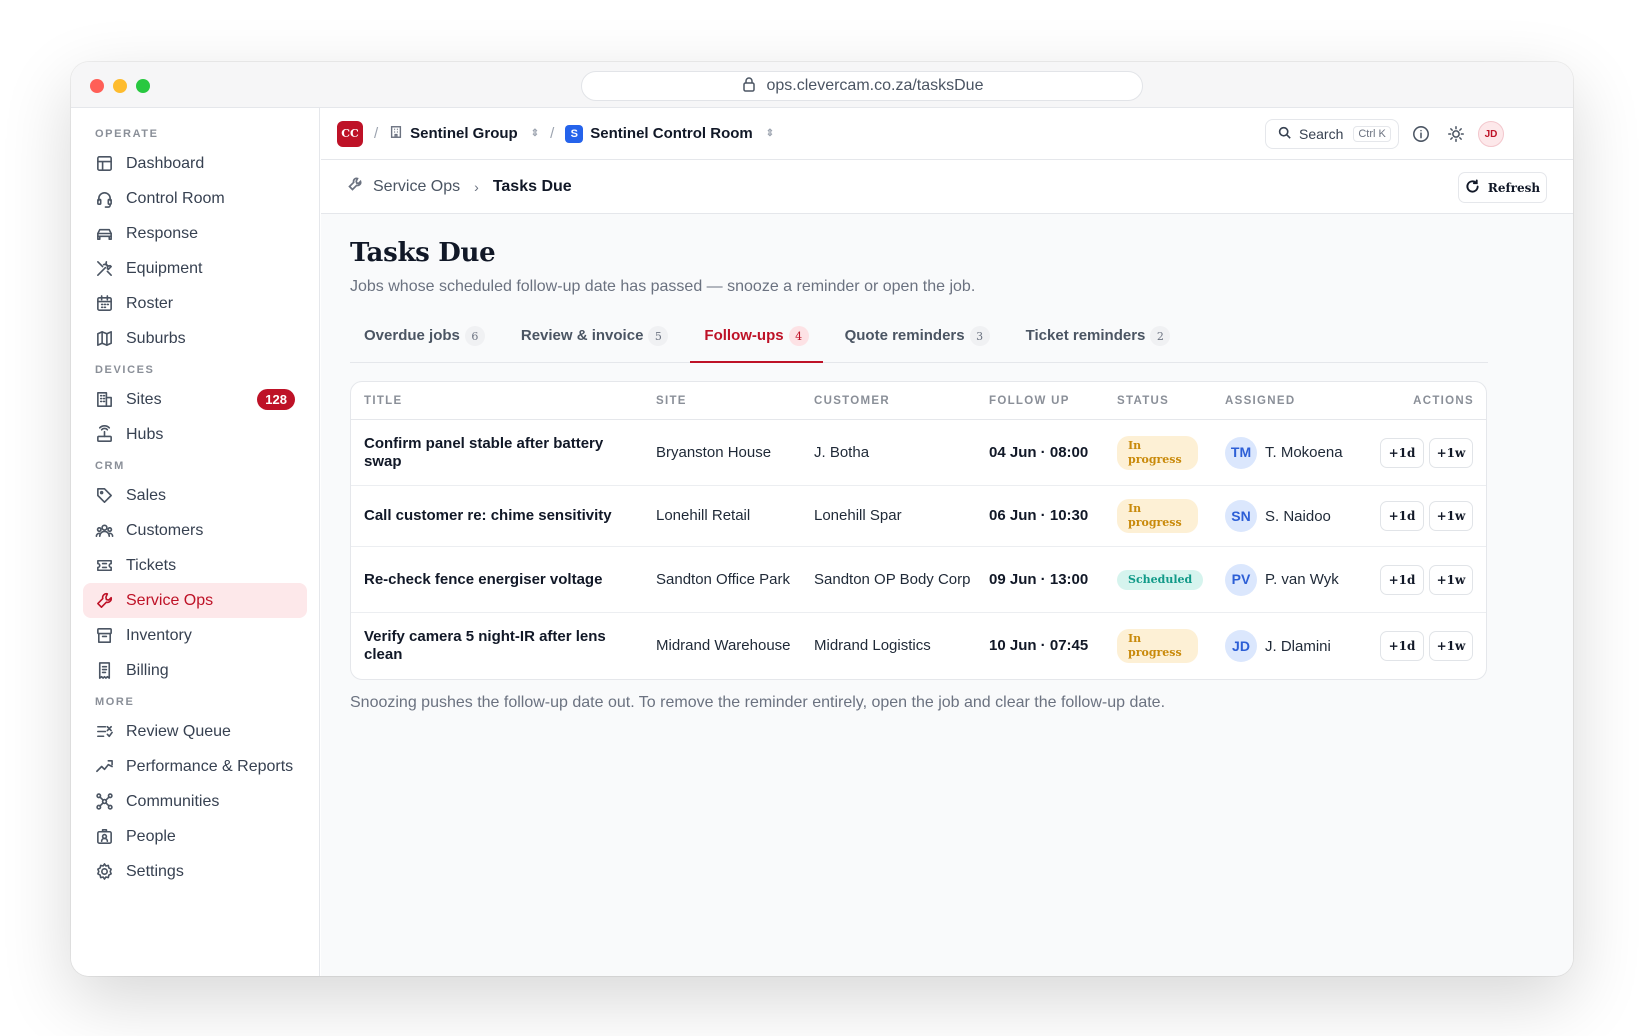  Describe the element at coordinates (165, 163) in the screenshot. I see `sidebar-item-label: Dashboard` at that location.